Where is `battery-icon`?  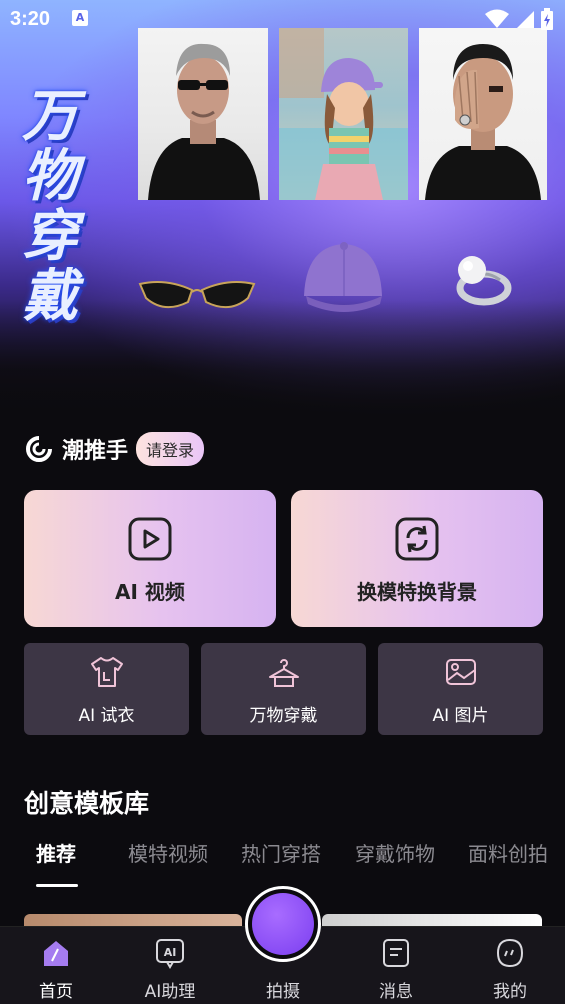 battery-icon is located at coordinates (547, 19).